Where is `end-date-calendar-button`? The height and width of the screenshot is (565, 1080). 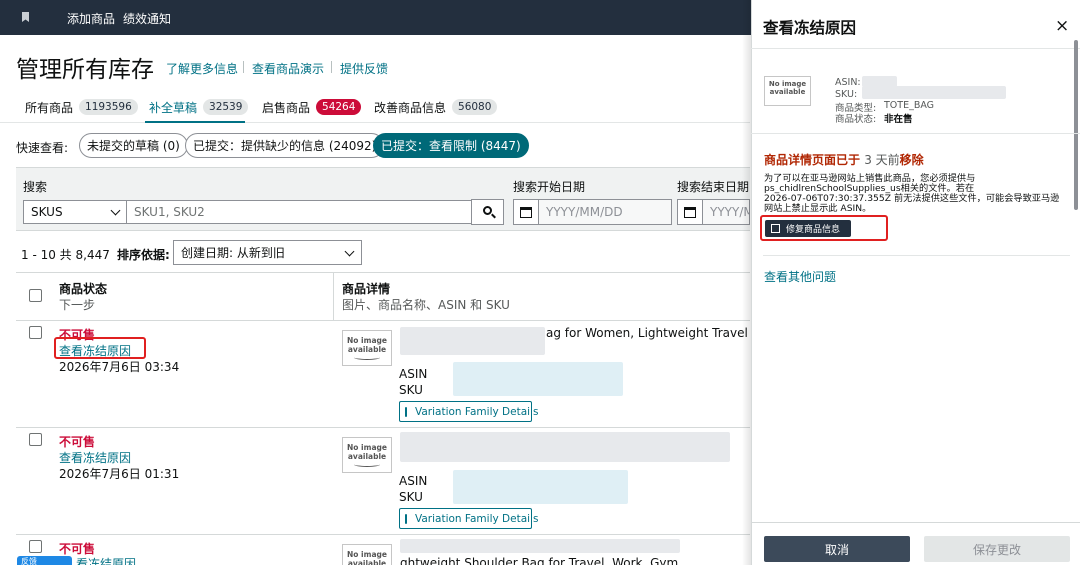 end-date-calendar-button is located at coordinates (690, 212).